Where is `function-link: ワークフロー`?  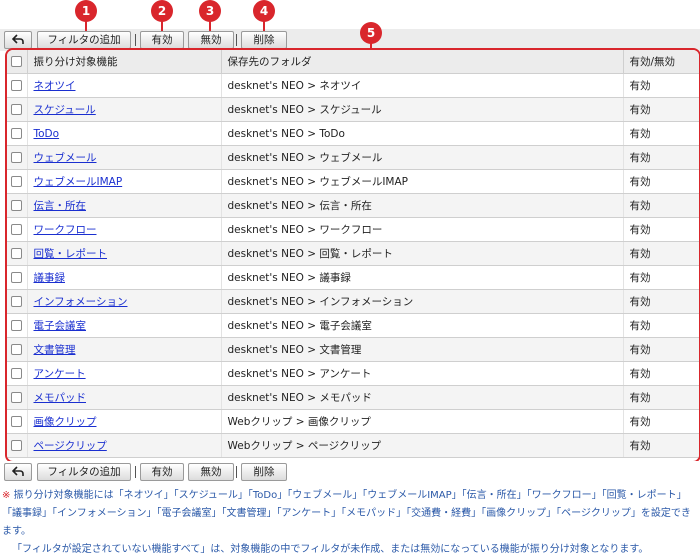
function-link: ワークフロー is located at coordinates (65, 230).